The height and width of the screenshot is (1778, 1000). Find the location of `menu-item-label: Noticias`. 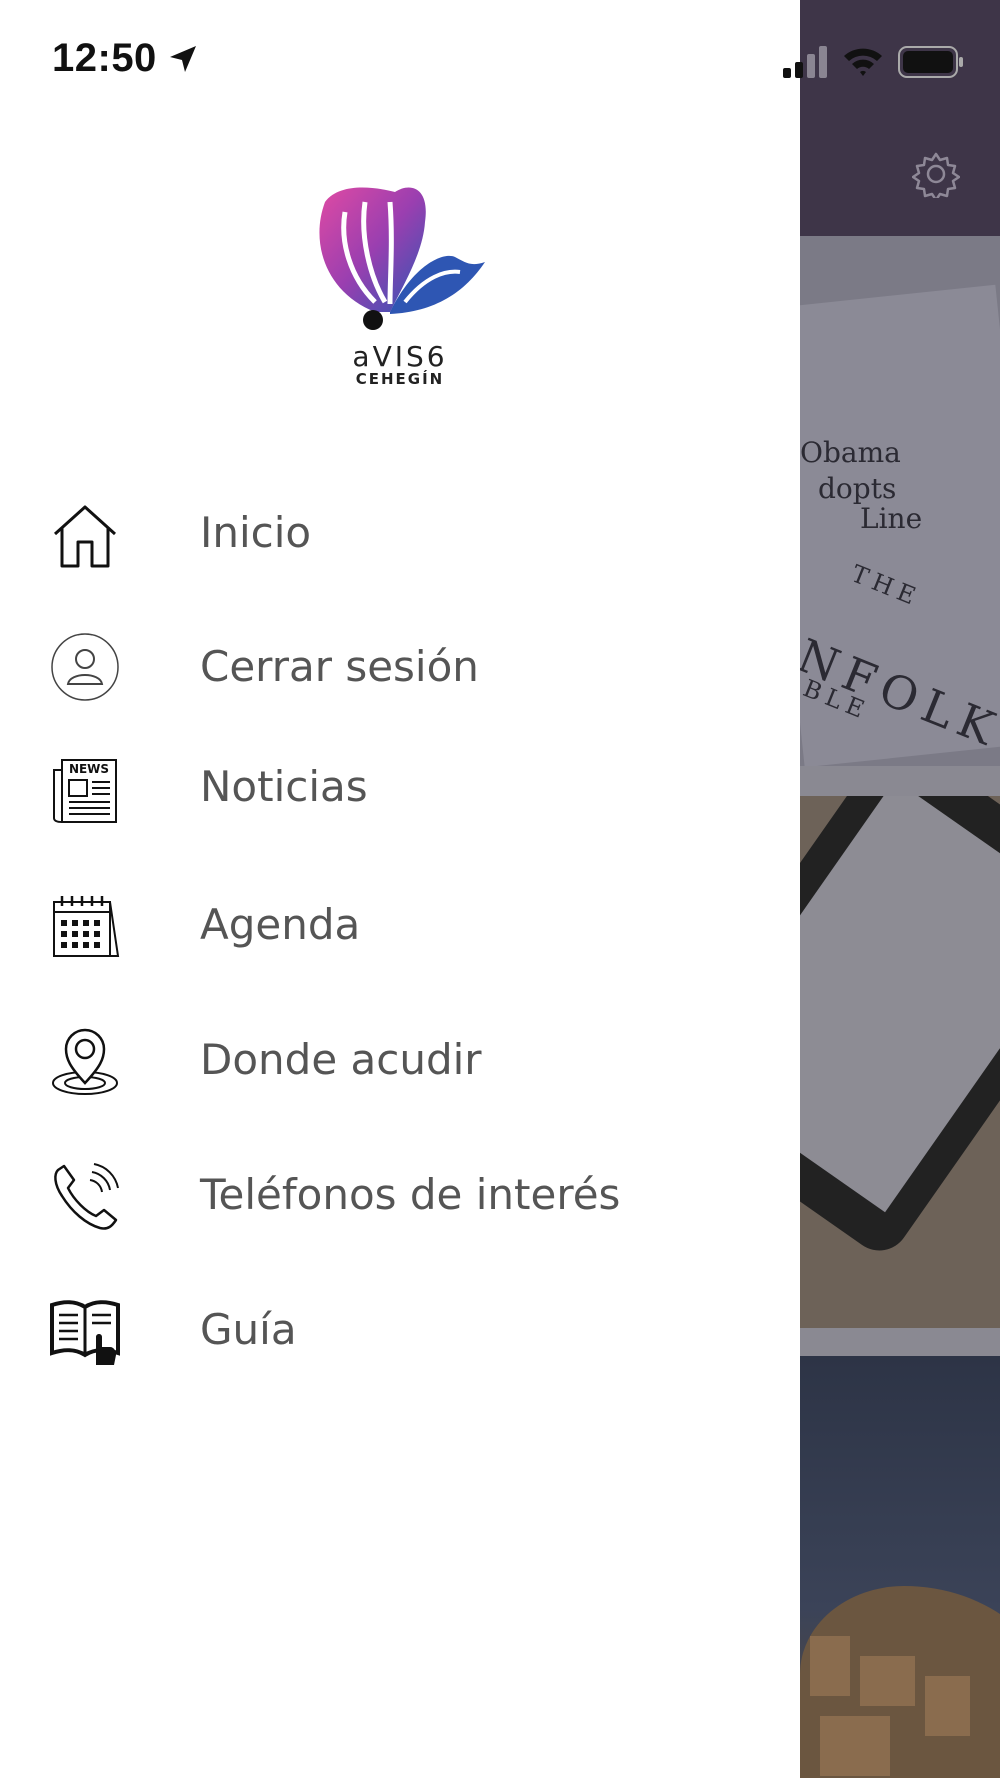

menu-item-label: Noticias is located at coordinates (284, 786).